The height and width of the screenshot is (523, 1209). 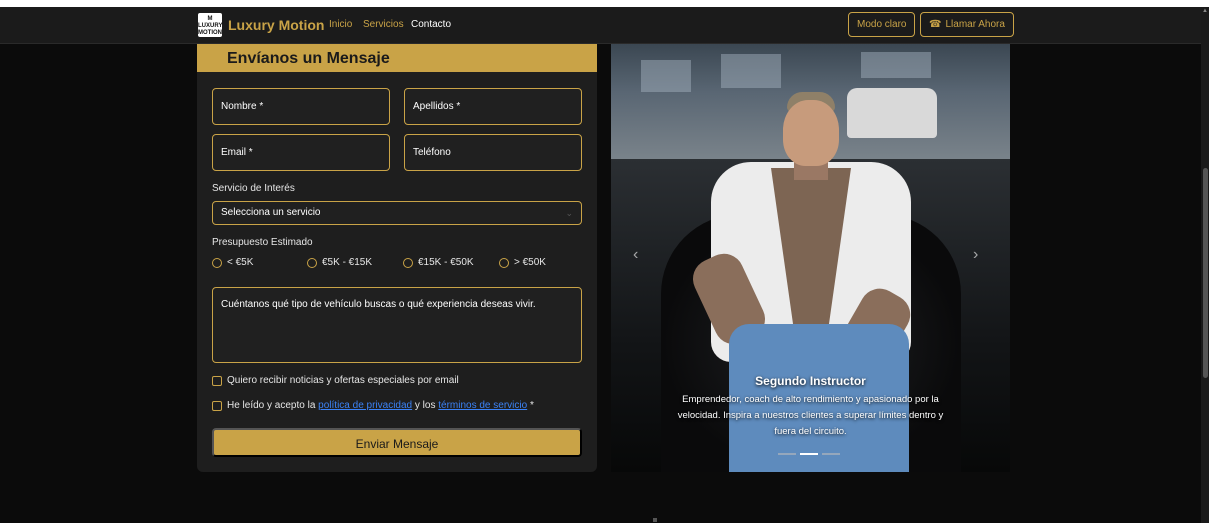 I want to click on telefono-label: Teléfono, so click(x=432, y=152).